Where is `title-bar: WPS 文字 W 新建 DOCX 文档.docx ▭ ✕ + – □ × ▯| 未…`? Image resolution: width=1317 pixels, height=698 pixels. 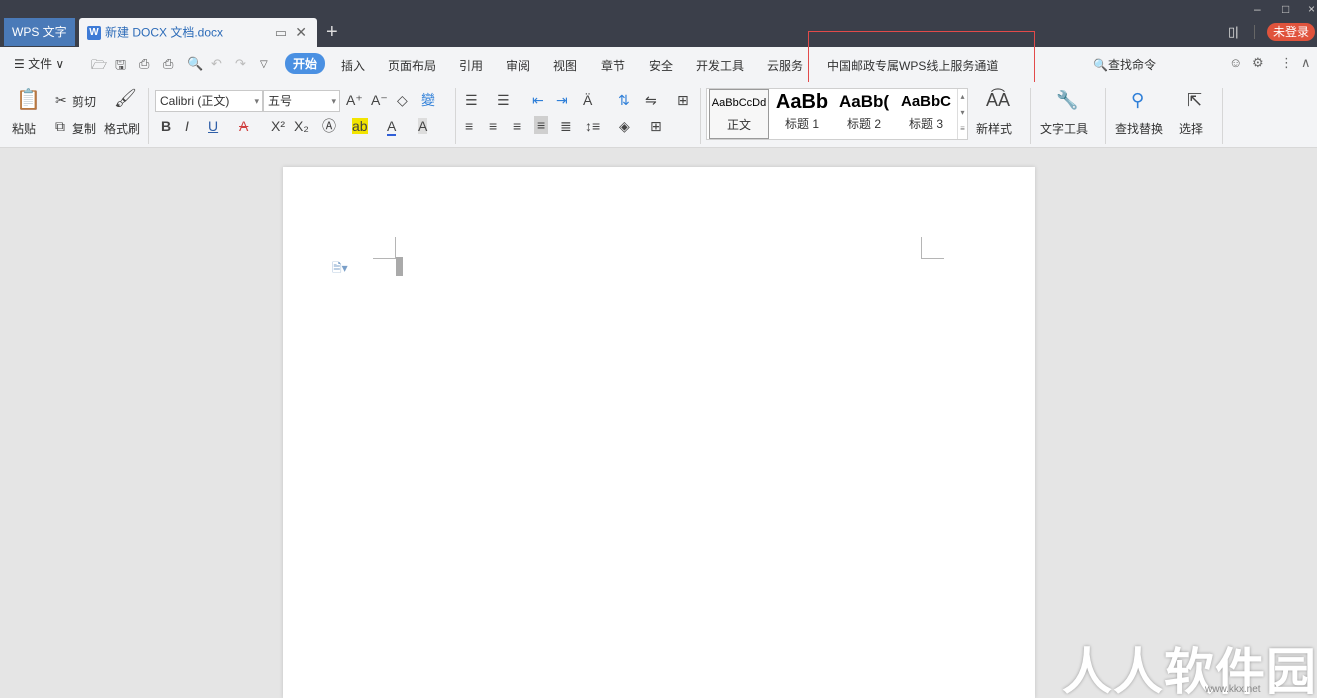 title-bar: WPS 文字 W 新建 DOCX 文档.docx ▭ ✕ + – □ × ▯| 未… is located at coordinates (658, 23).